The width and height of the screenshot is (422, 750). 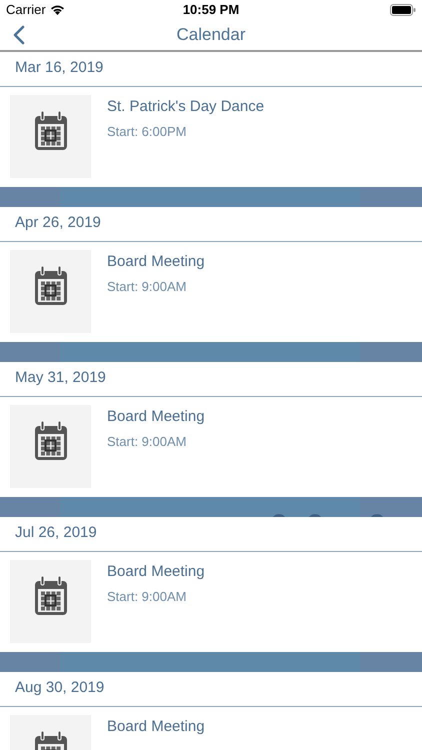 I want to click on battery-icon, so click(x=403, y=10).